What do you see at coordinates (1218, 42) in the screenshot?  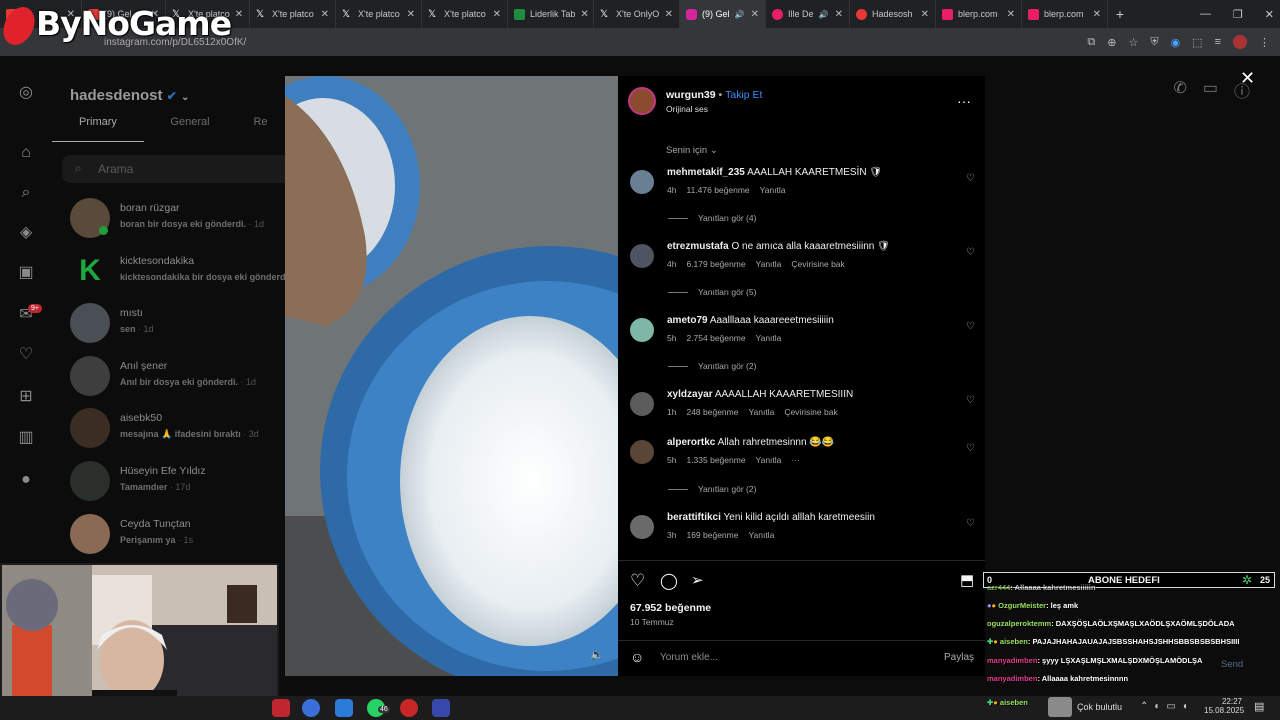 I see `media-control-icon: ≡` at bounding box center [1218, 42].